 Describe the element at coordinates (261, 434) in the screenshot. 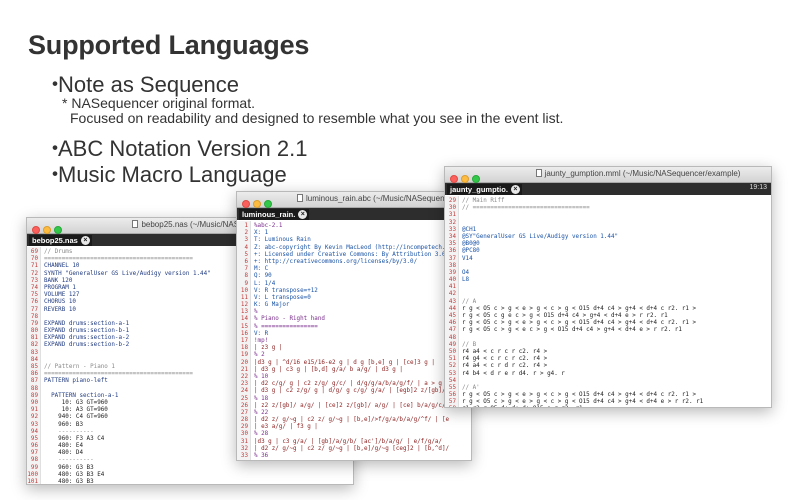

I see `code-line: % 28` at that location.